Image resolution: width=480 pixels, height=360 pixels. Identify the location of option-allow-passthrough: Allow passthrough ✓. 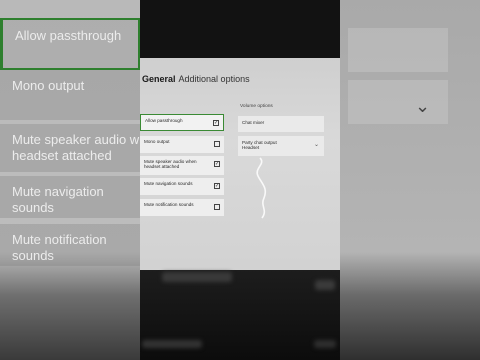
(182, 122).